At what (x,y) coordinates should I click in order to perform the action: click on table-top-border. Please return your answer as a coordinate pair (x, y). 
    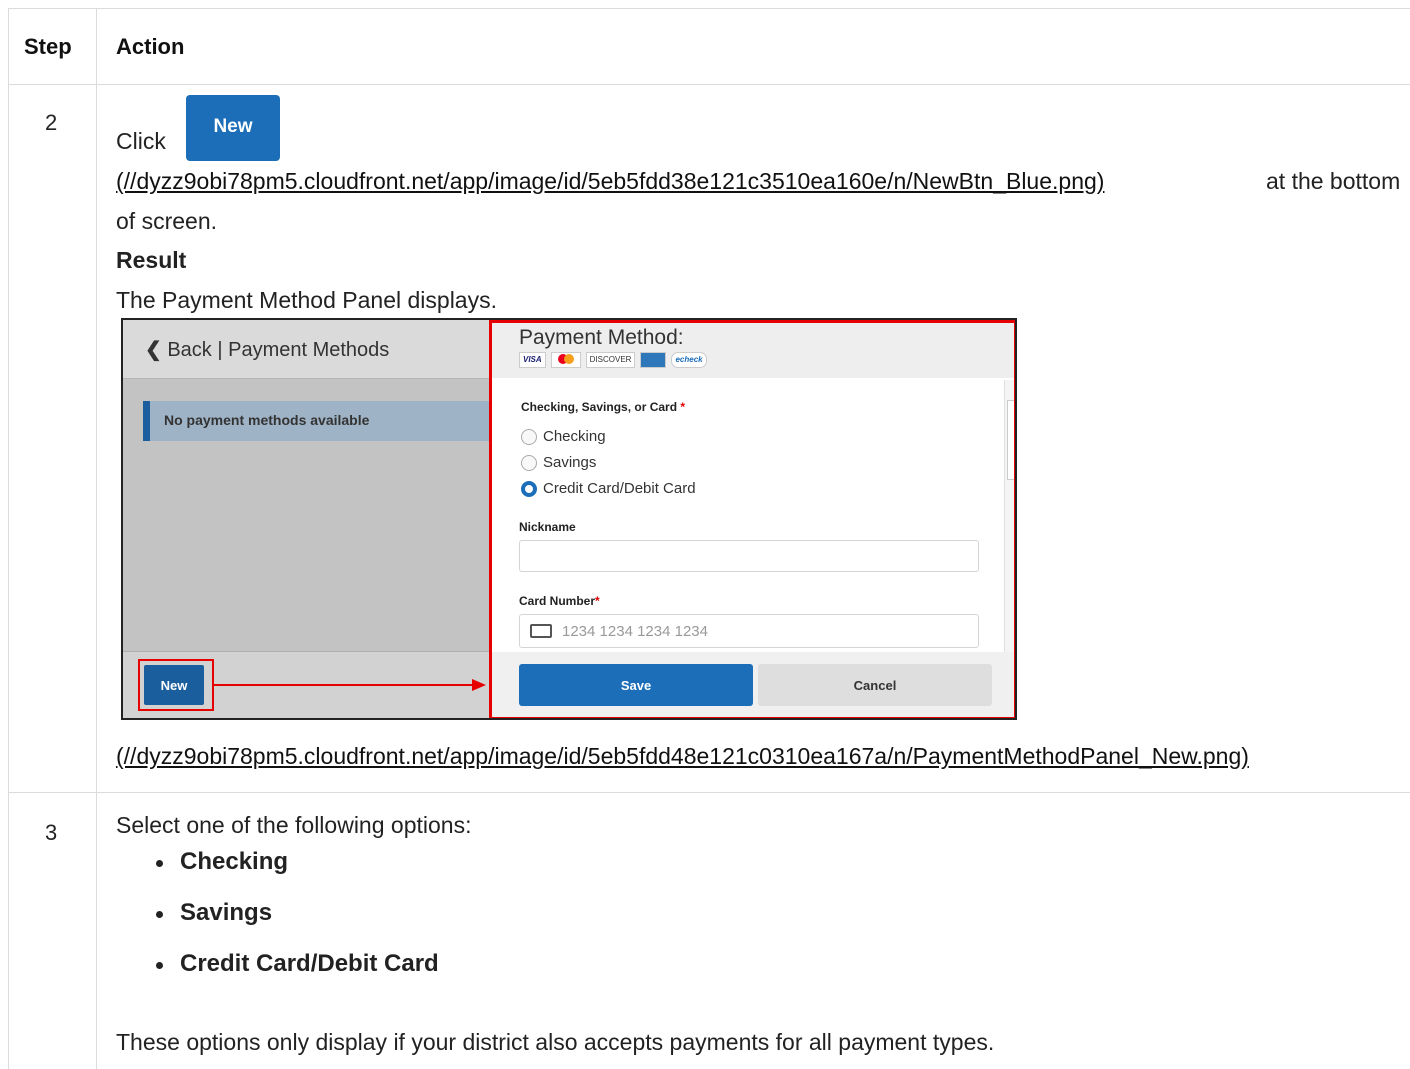
    Looking at the image, I should click on (709, 8).